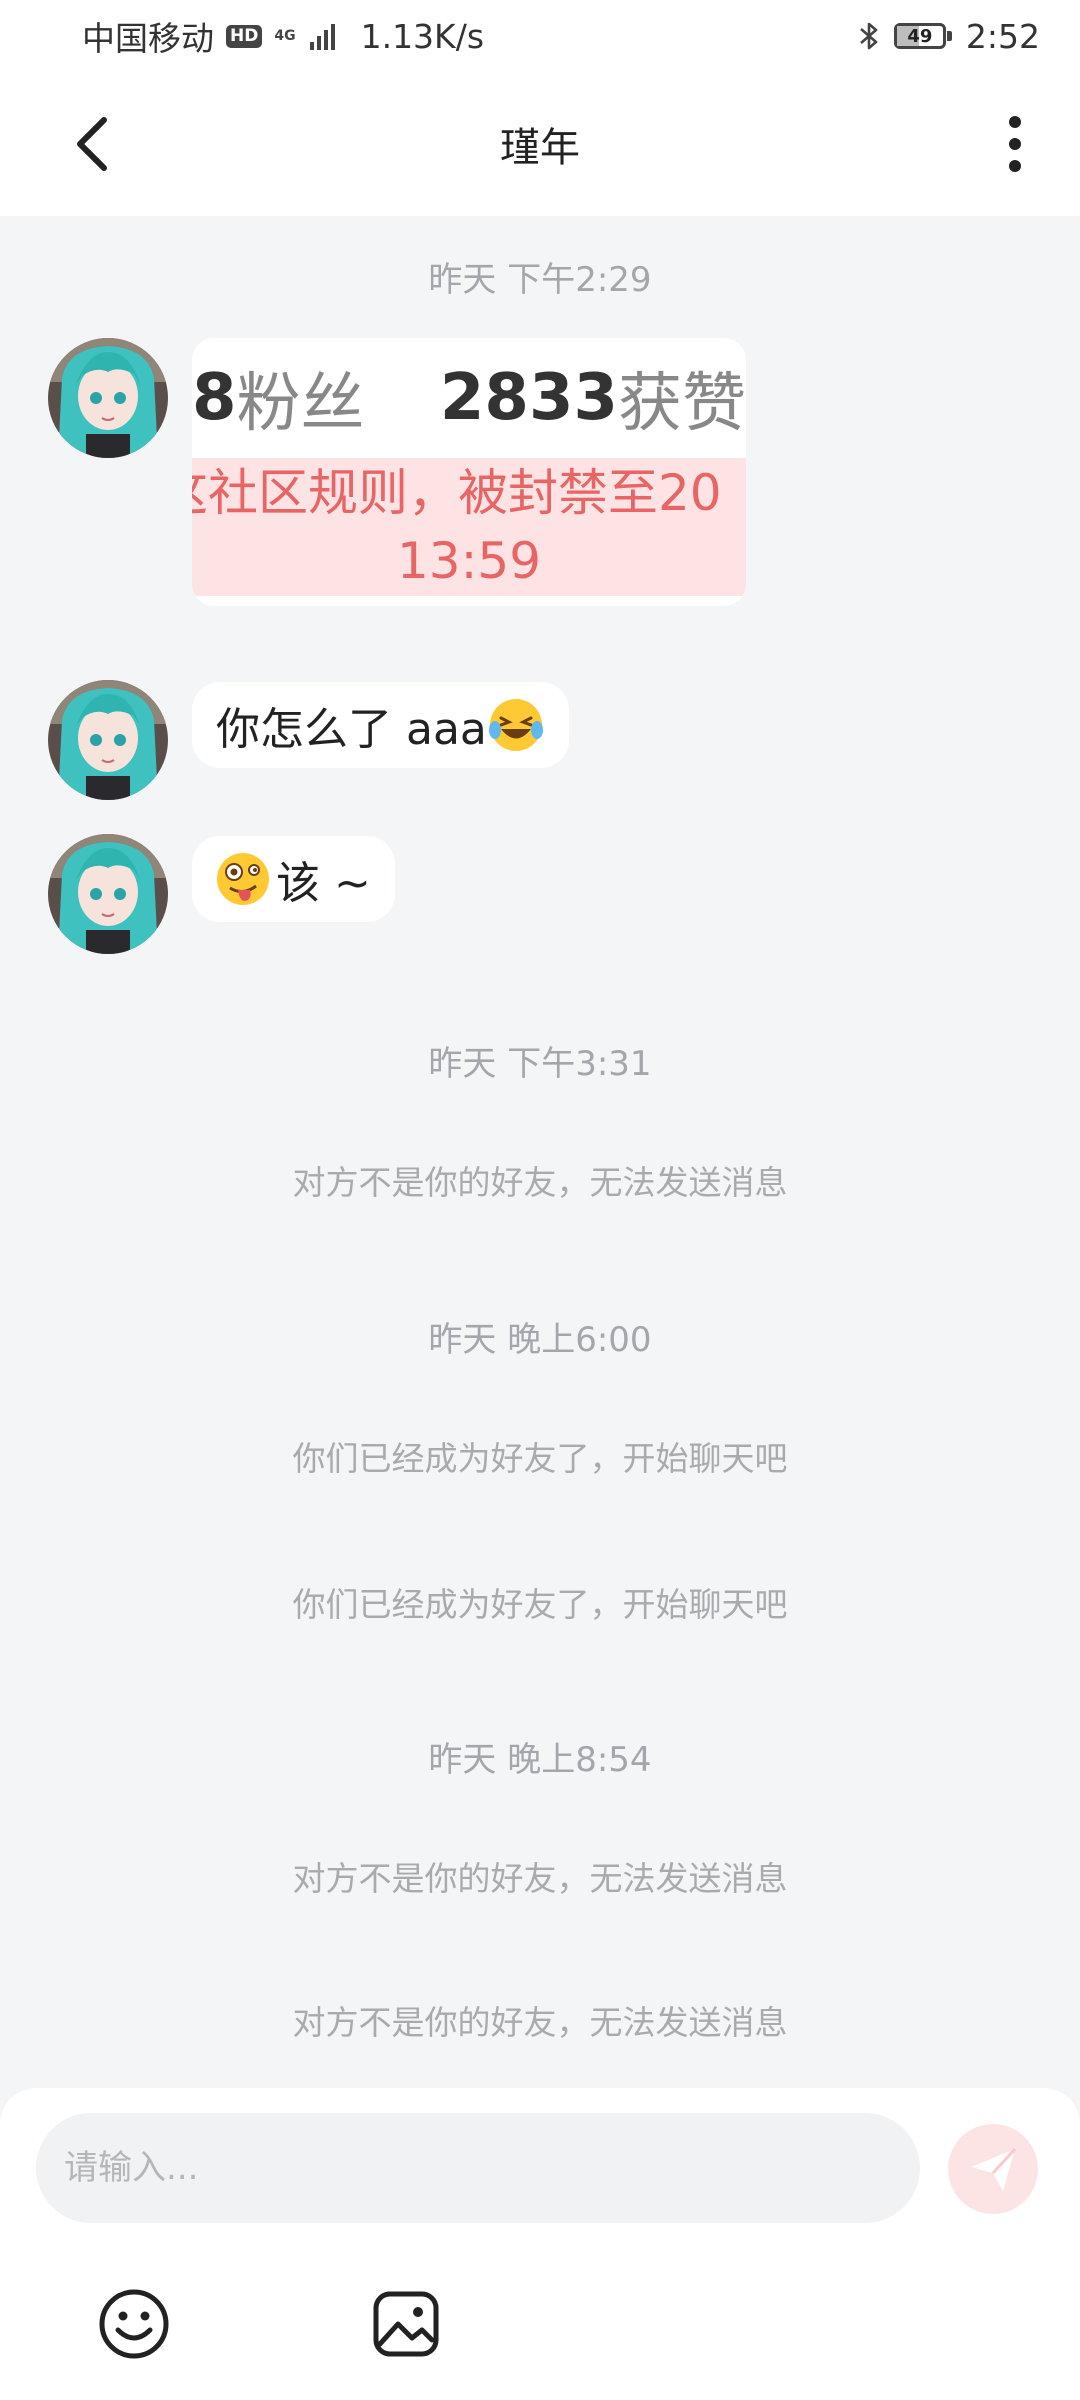 This screenshot has height=2400, width=1080. I want to click on timestamp: 昨天 下午2:29, so click(540, 280).